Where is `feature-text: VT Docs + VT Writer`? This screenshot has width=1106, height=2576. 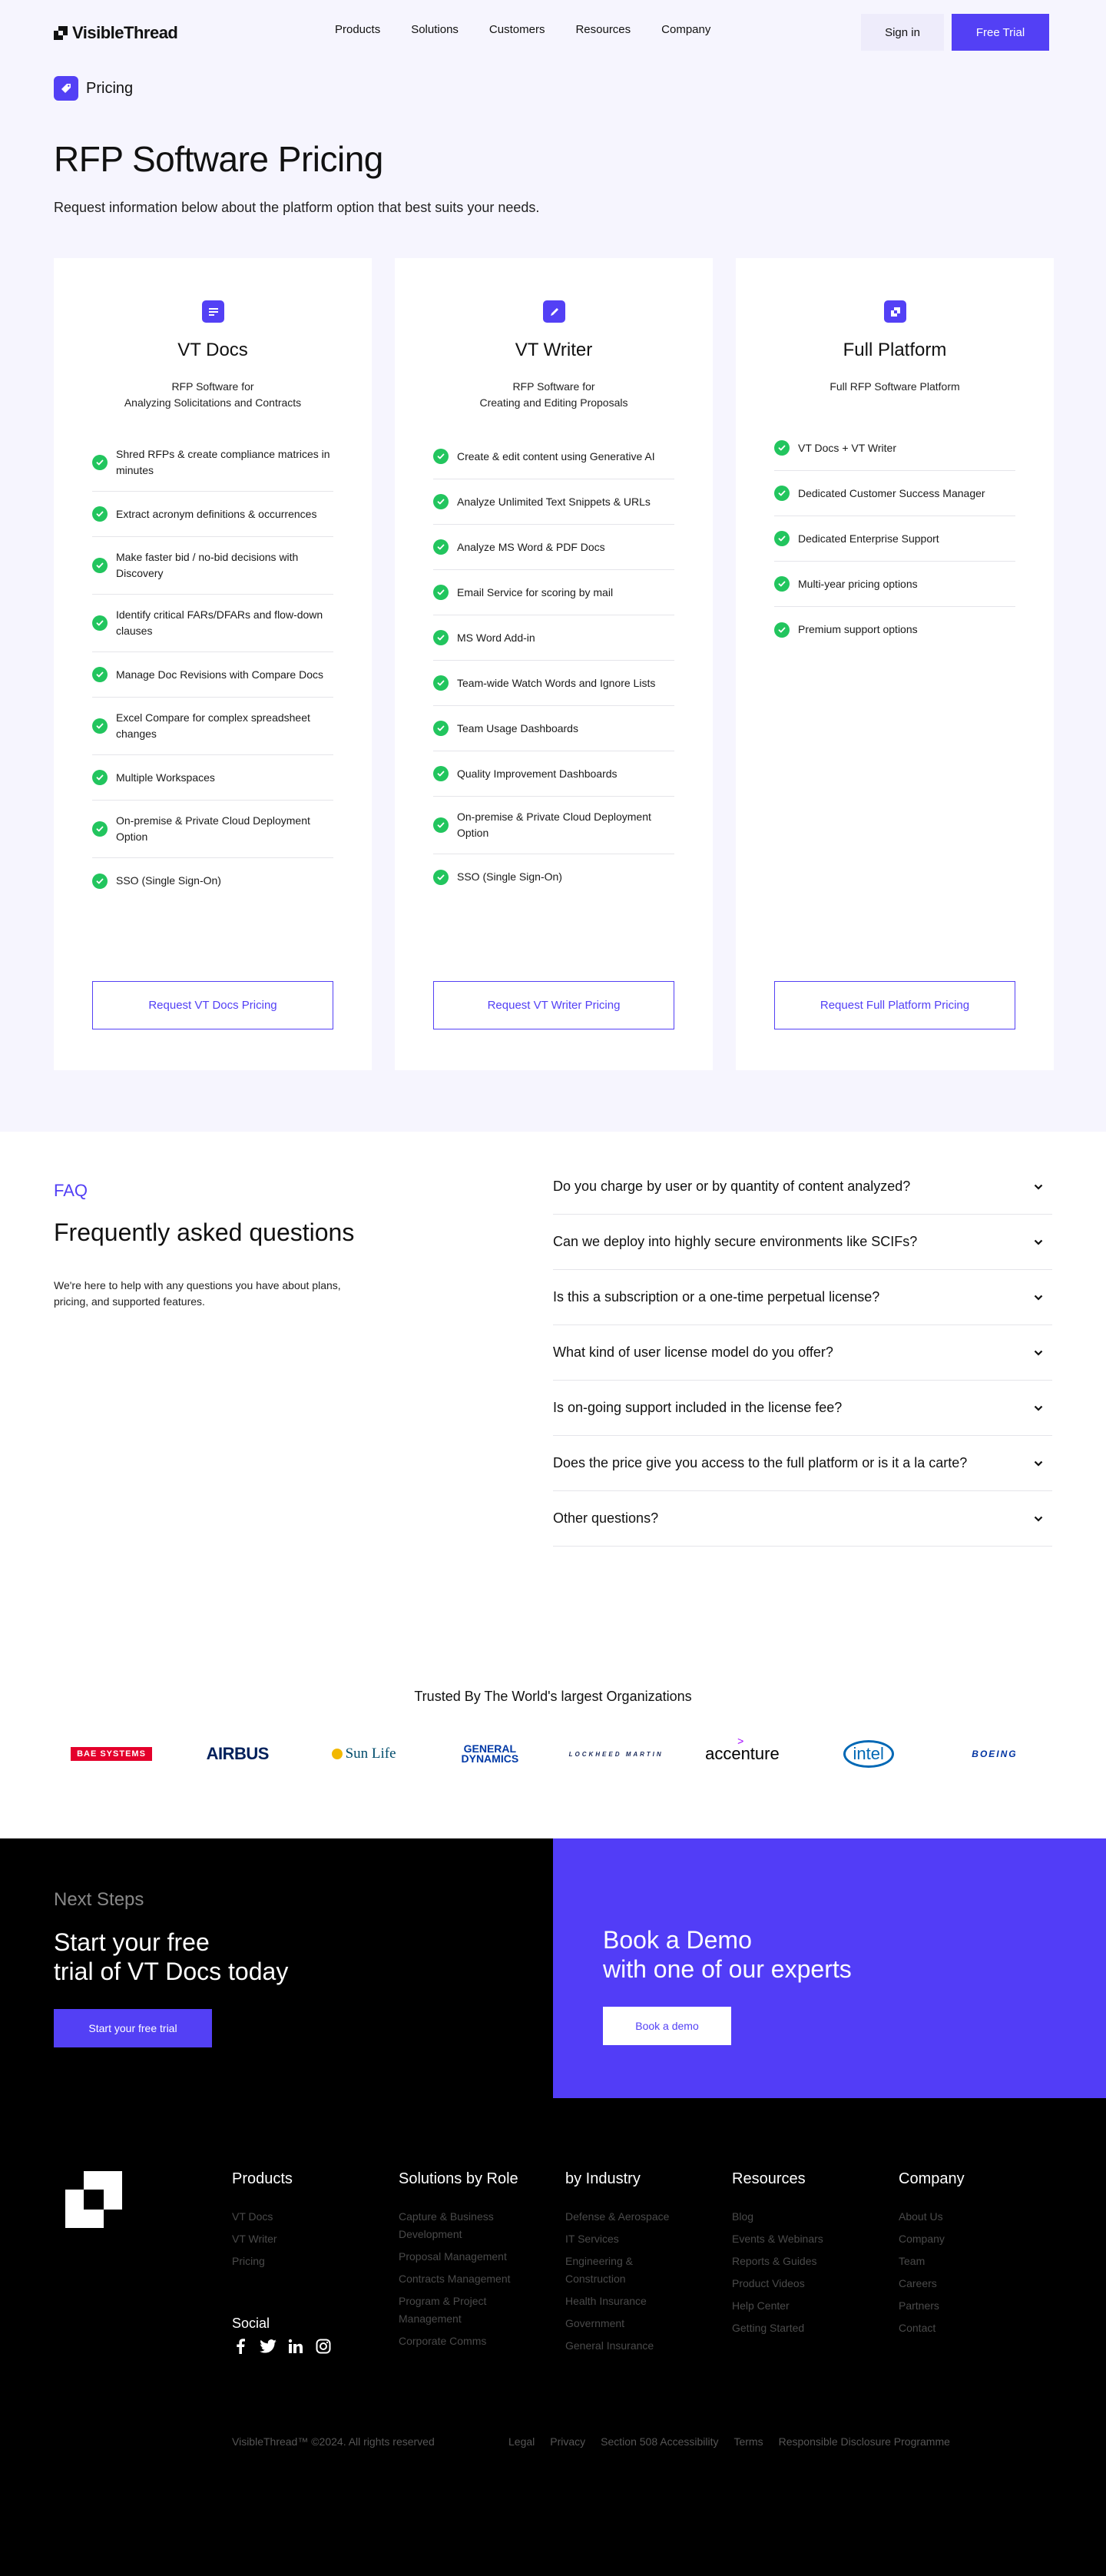
feature-text: VT Docs + VT Writer is located at coordinates (847, 447).